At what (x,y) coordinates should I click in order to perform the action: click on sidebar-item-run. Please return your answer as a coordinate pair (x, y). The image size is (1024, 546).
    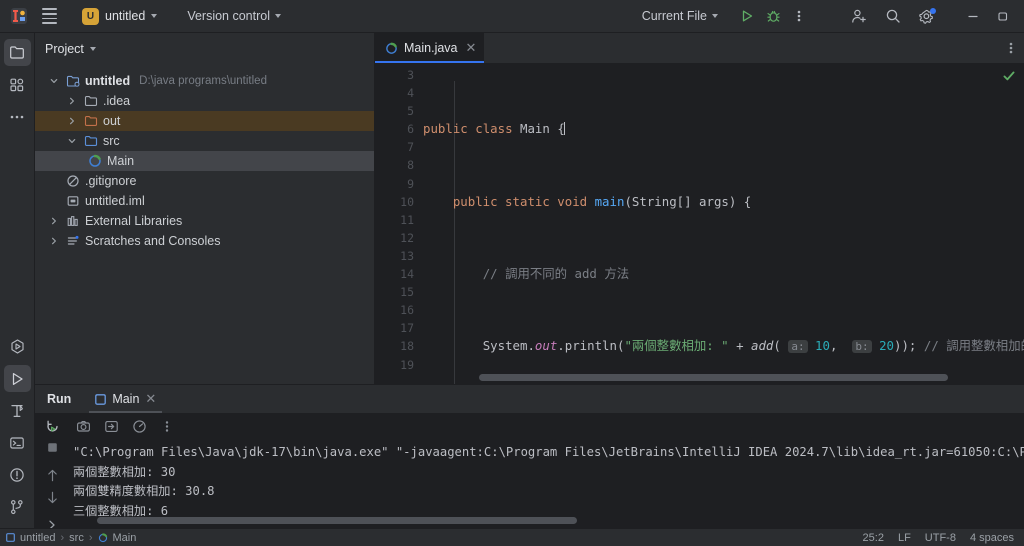
    Looking at the image, I should click on (17, 378).